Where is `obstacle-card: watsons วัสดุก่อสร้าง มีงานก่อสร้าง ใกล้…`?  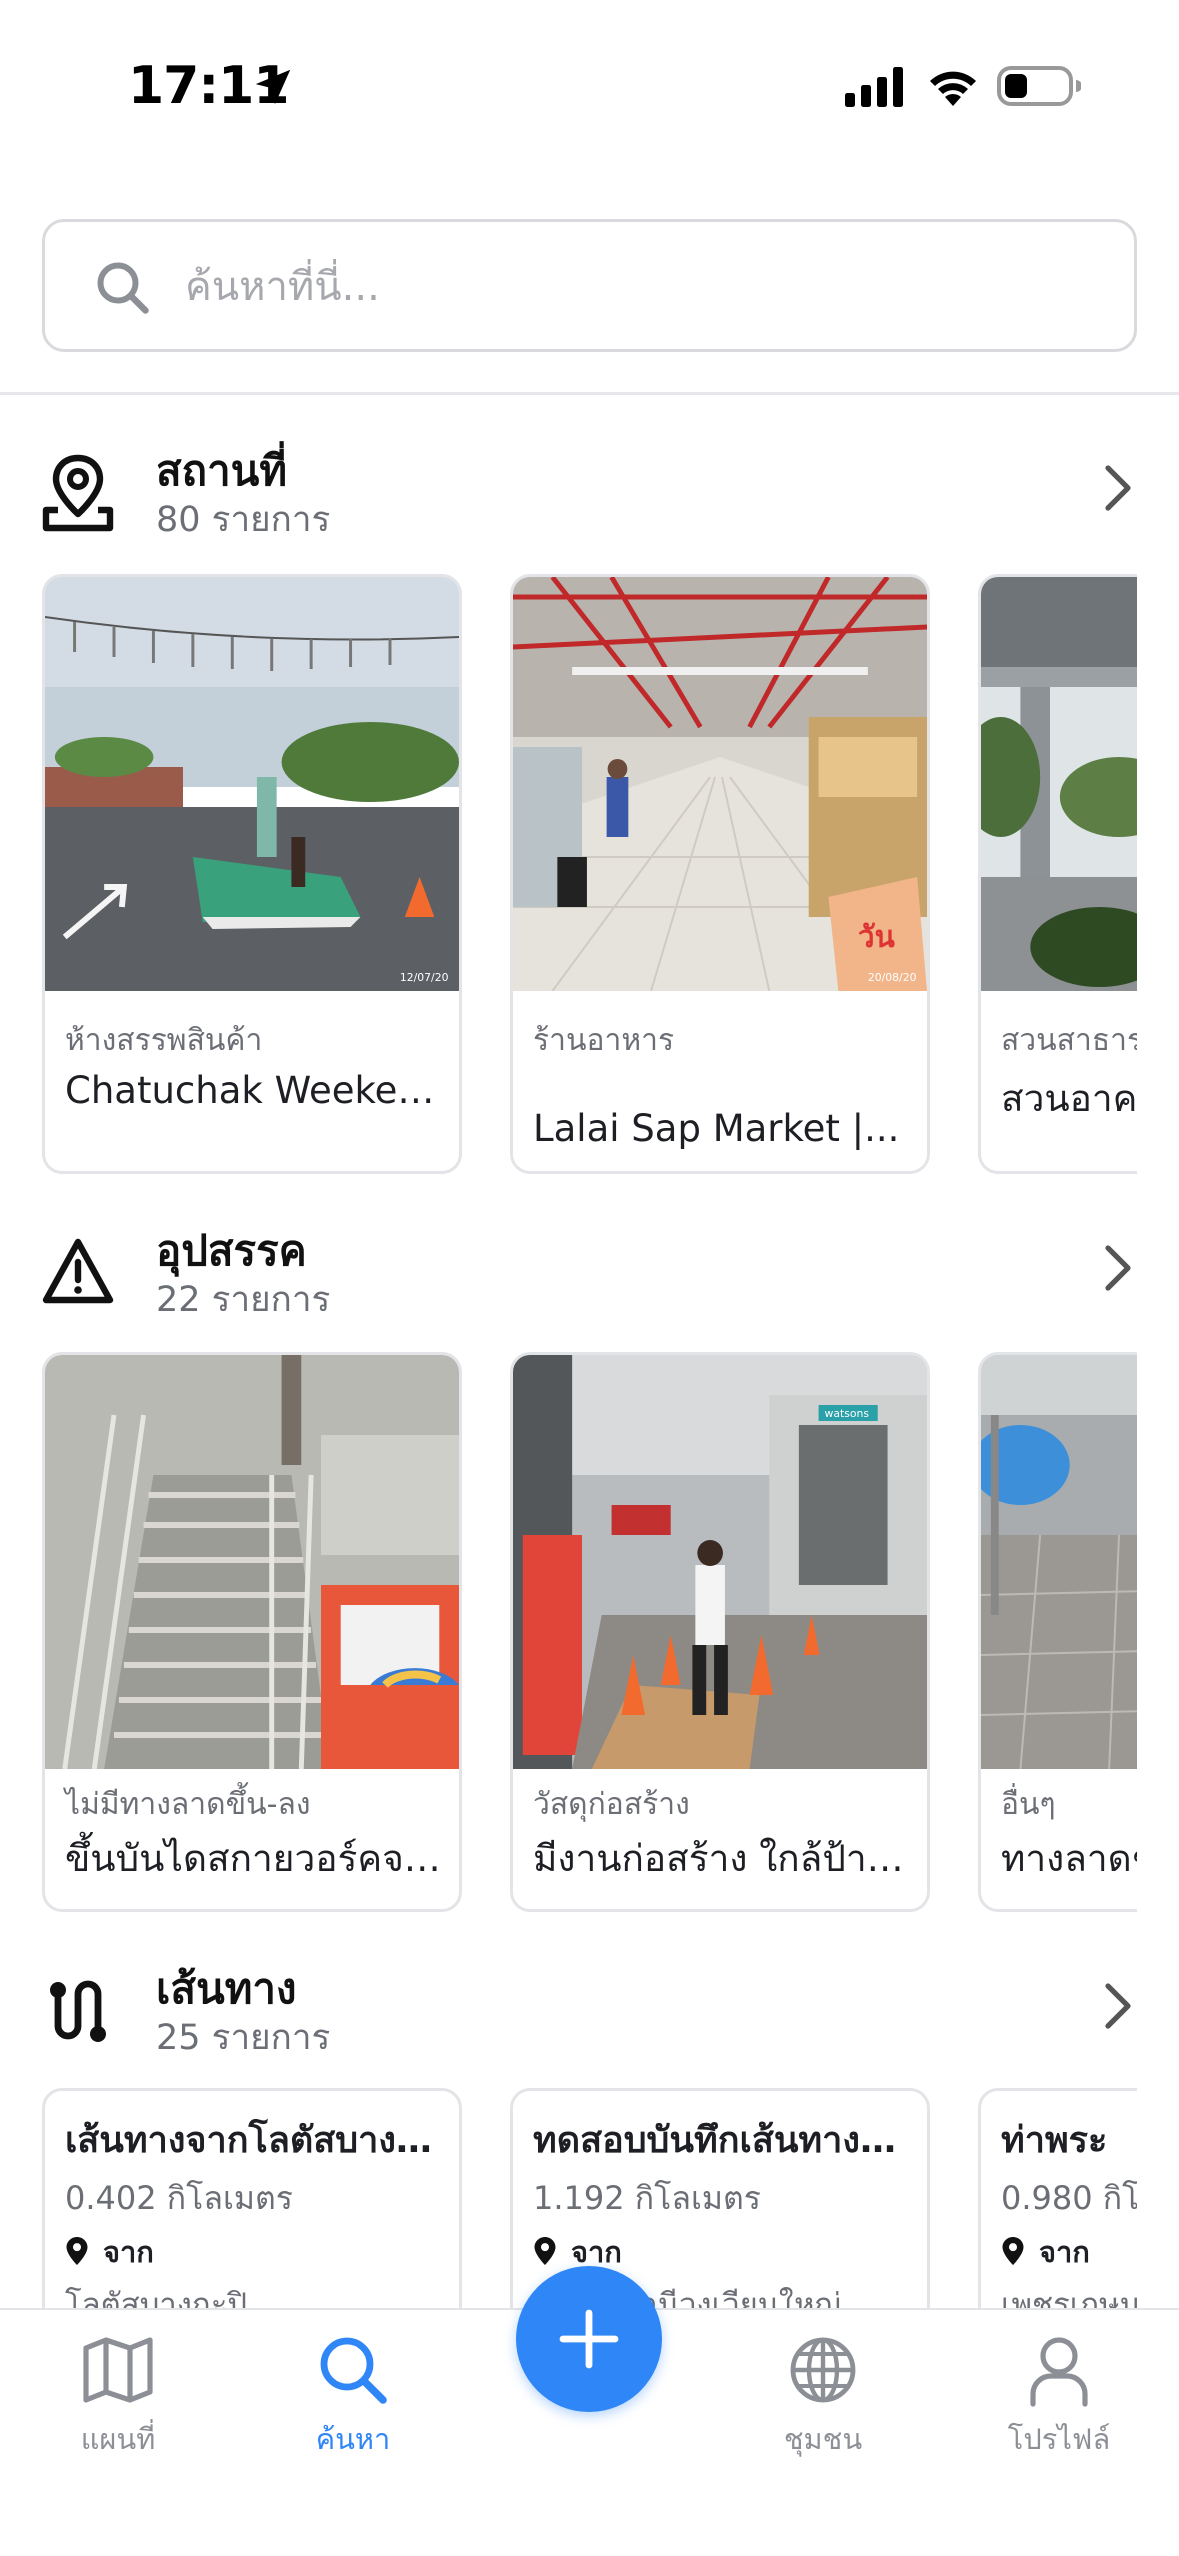
obstacle-card: watsons วัสดุก่อสร้าง มีงานก่อสร้าง ใกล้… is located at coordinates (720, 1632).